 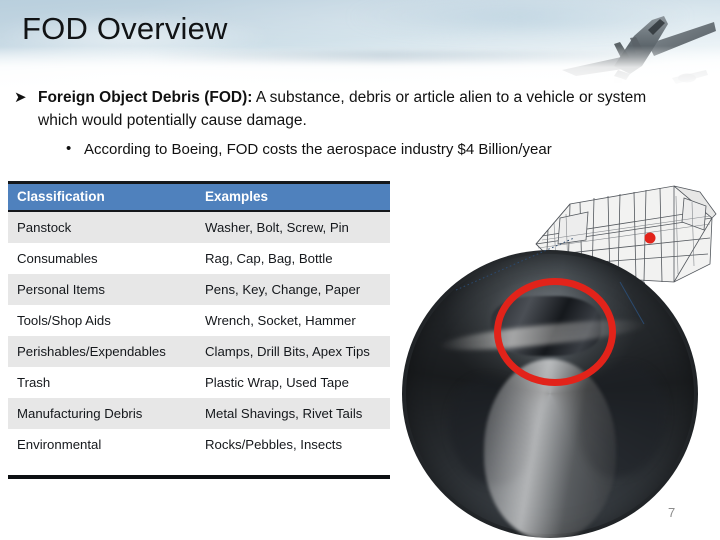 I want to click on cell-examples: Washer, Bolt, Screw, Pin, so click(x=293, y=227).